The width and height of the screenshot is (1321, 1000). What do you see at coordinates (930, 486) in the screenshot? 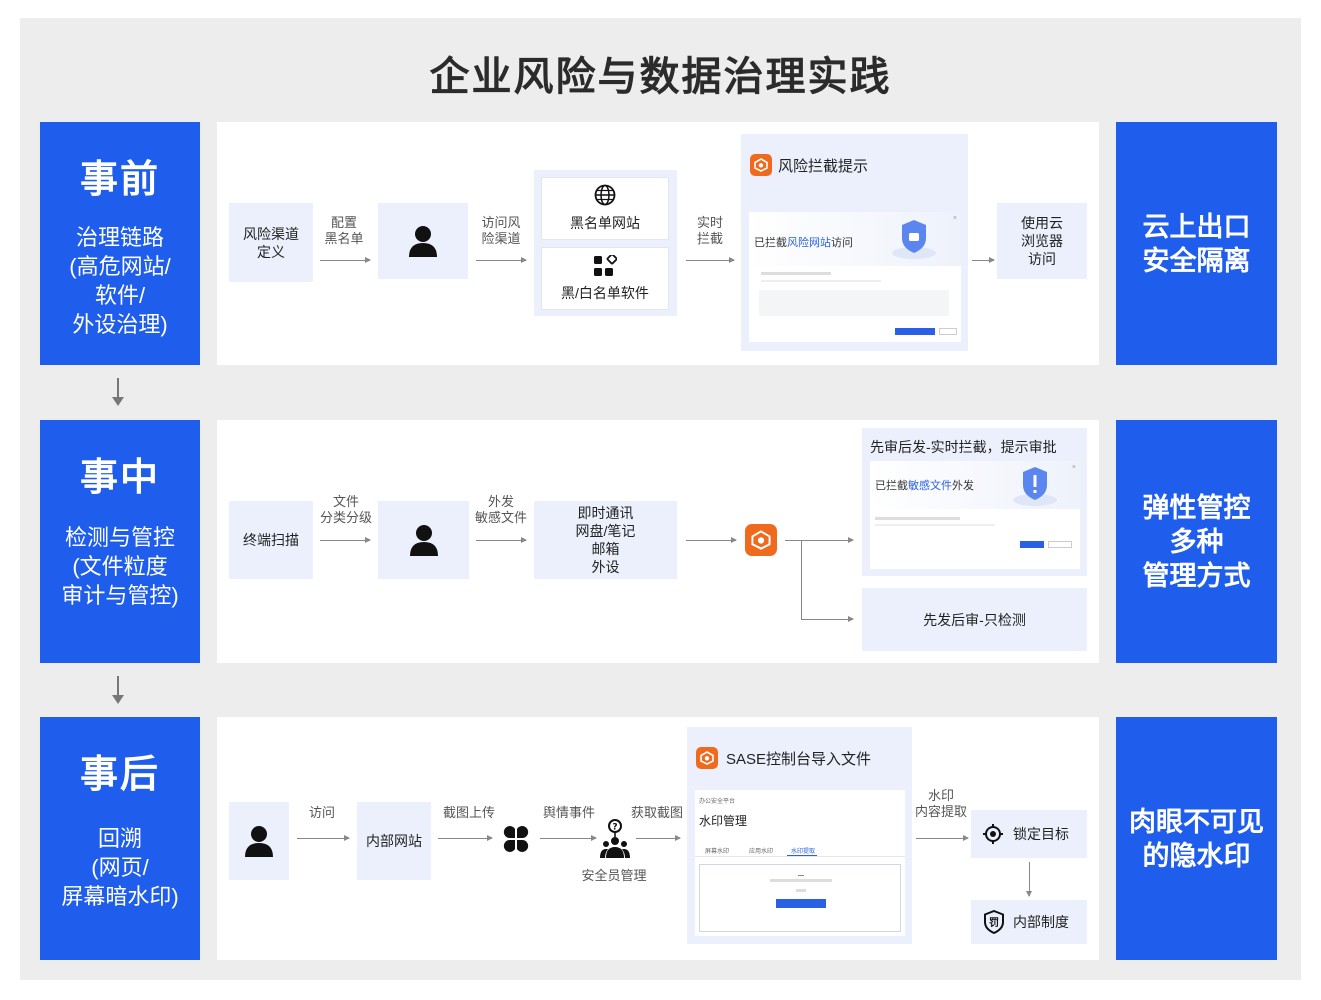
I see `approval-blocked-highlight: 敏感文件` at bounding box center [930, 486].